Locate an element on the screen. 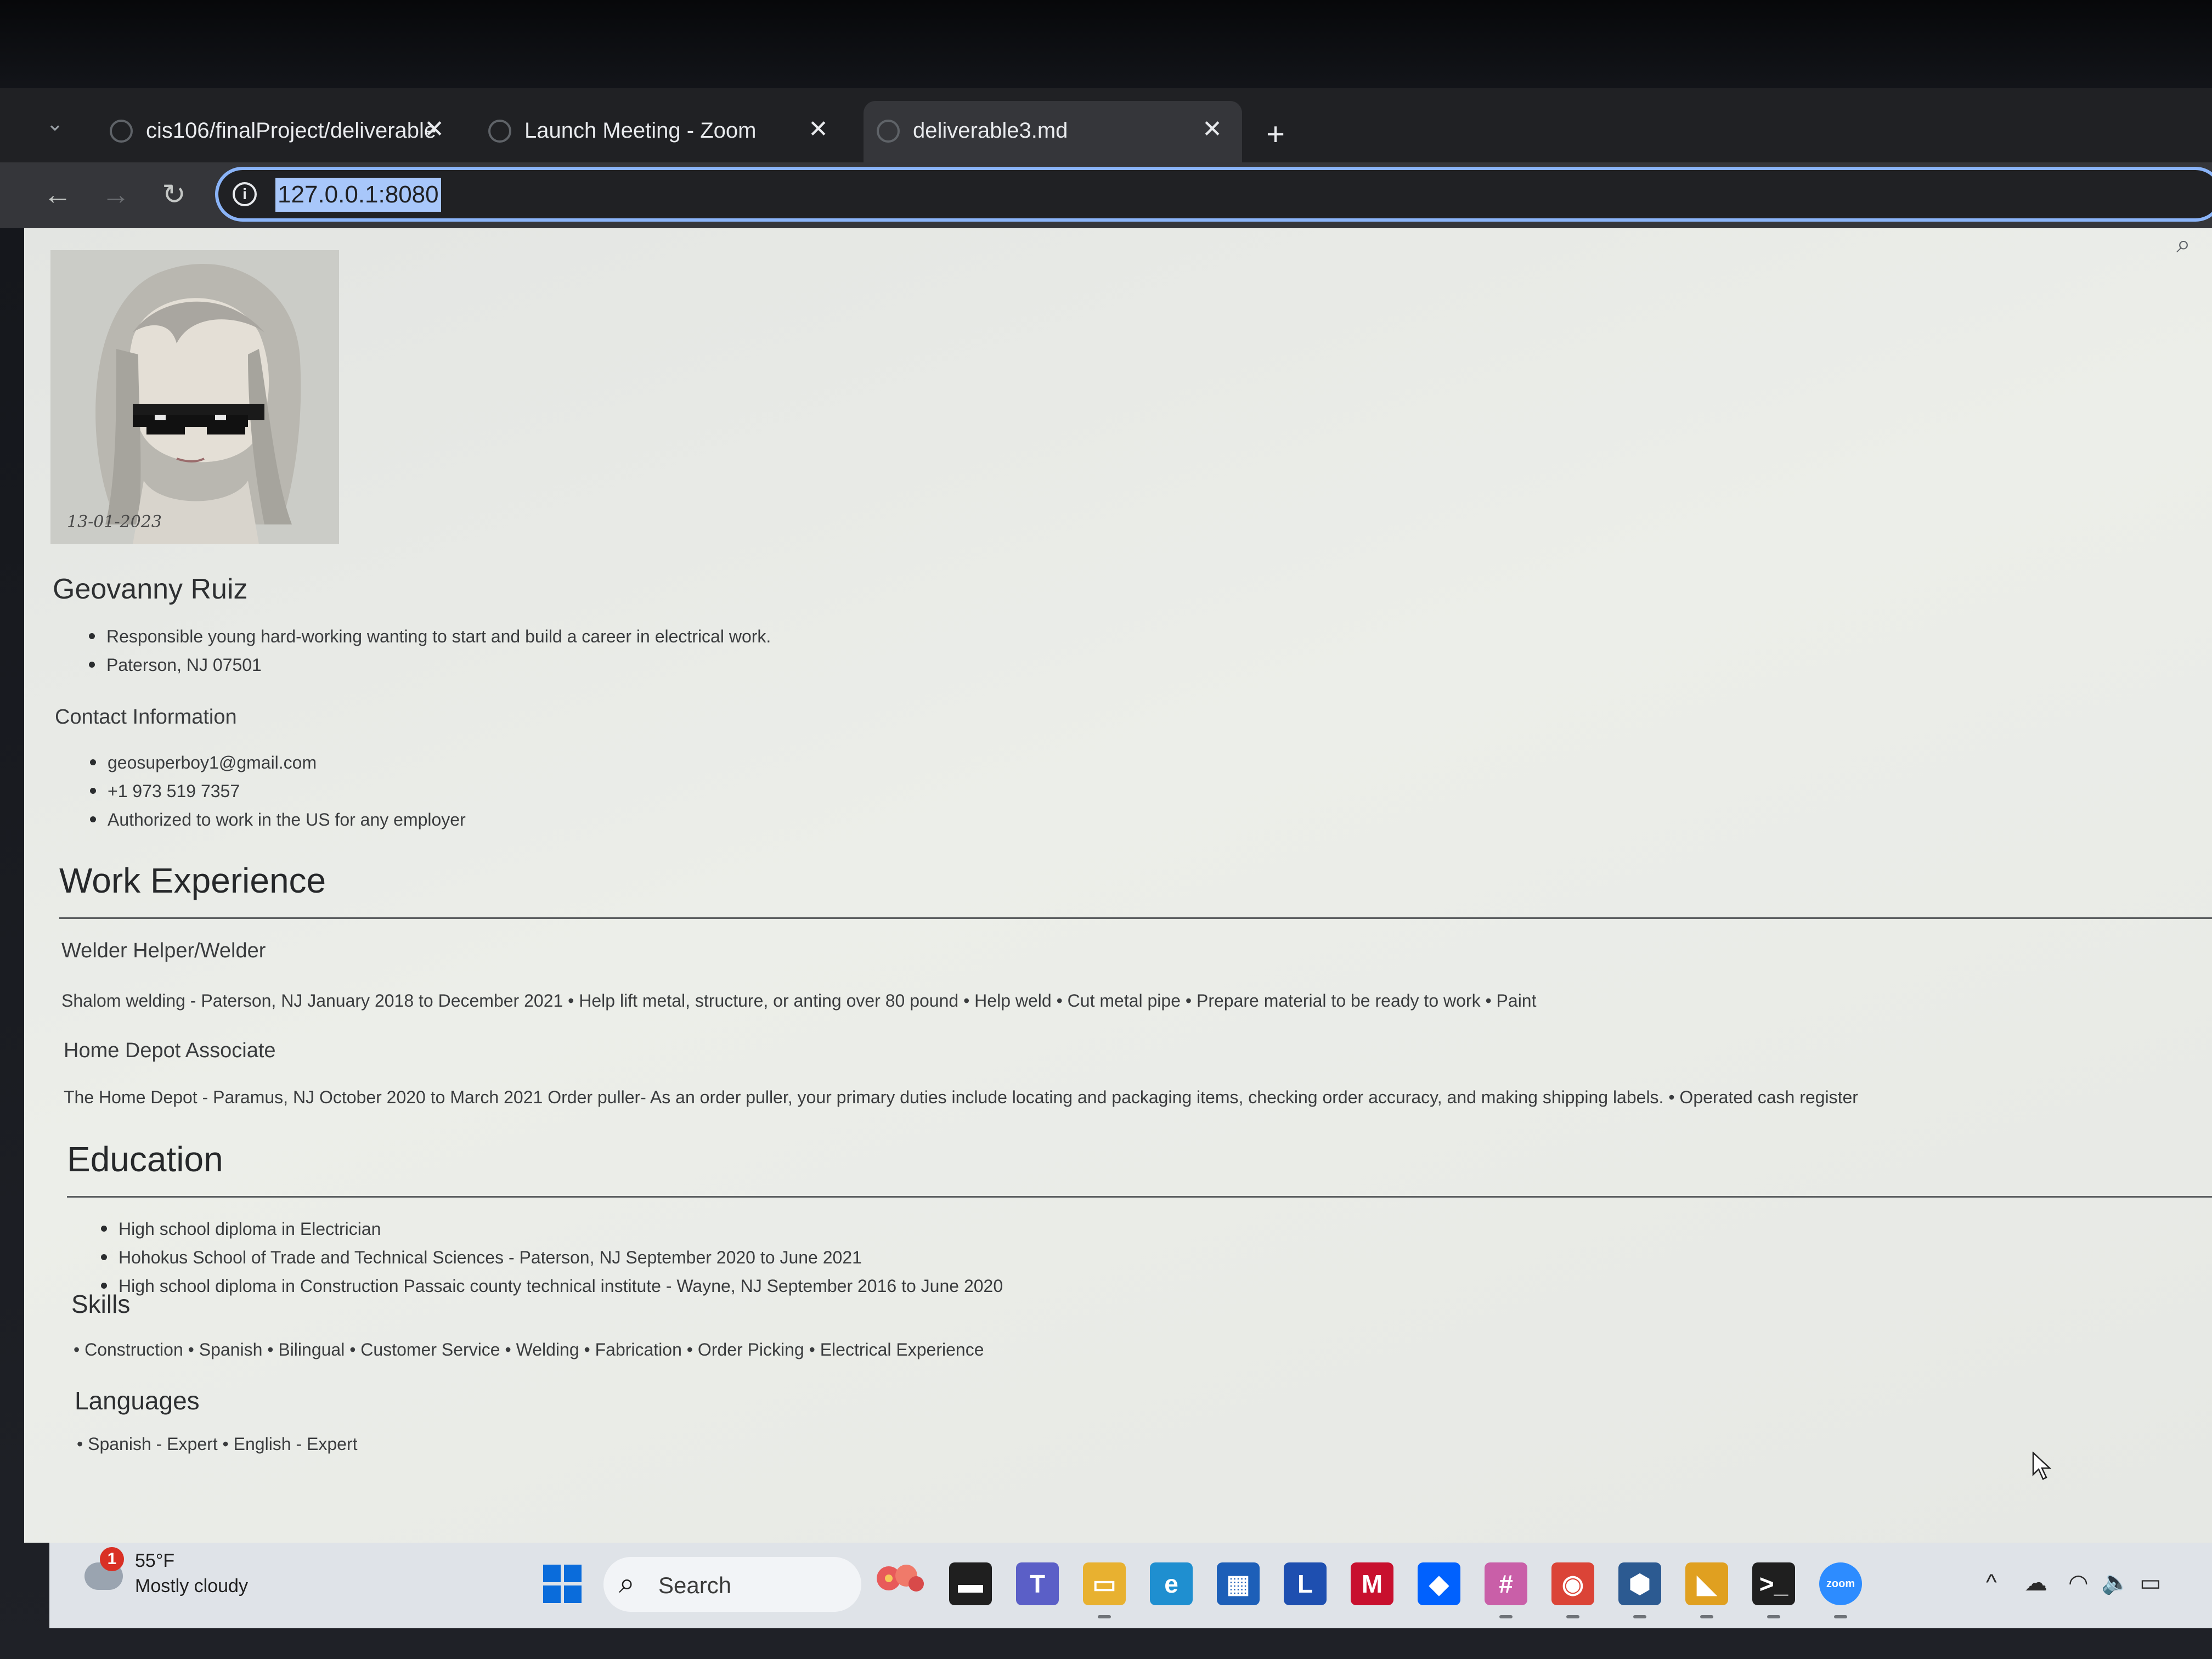 The width and height of the screenshot is (2212, 1659). site-info-icon: i is located at coordinates (245, 194).